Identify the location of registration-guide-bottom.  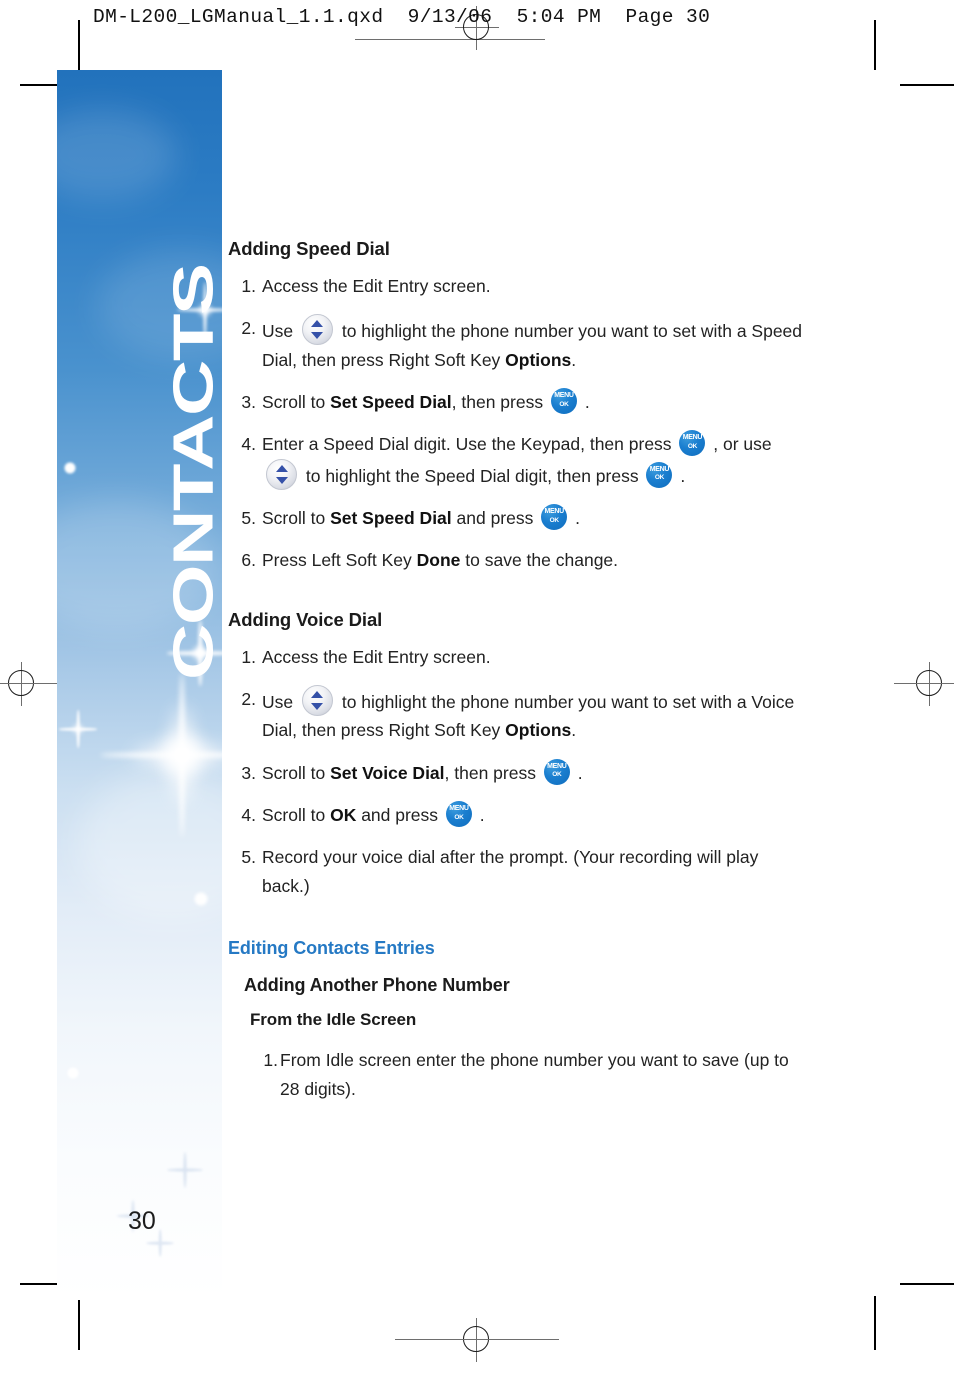
(477, 1340).